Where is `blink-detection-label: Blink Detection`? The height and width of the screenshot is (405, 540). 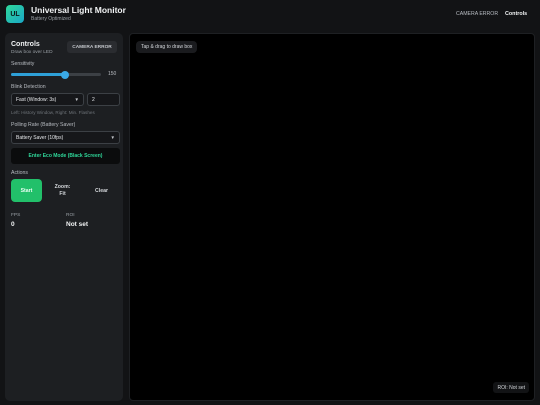 blink-detection-label: Blink Detection is located at coordinates (28, 87).